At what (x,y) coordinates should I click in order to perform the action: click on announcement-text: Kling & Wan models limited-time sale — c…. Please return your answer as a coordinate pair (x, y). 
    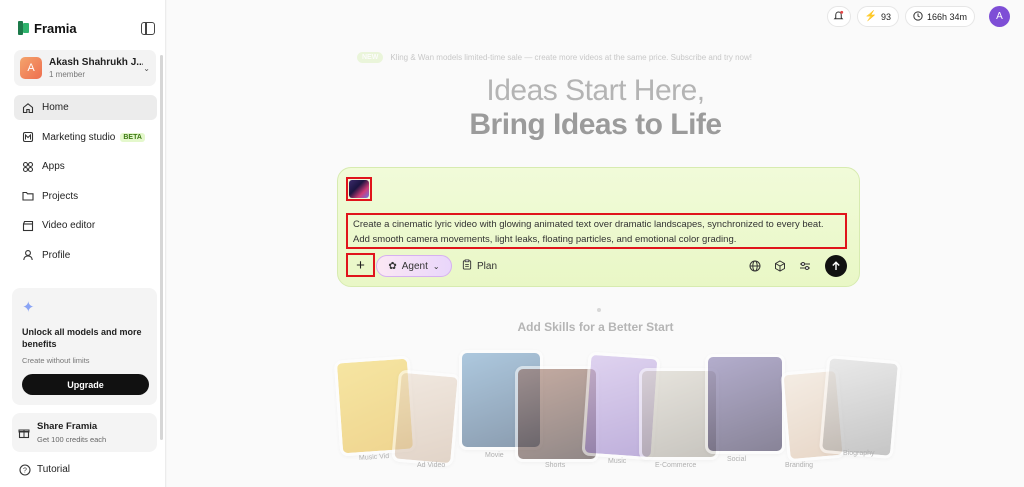
    Looking at the image, I should click on (571, 57).